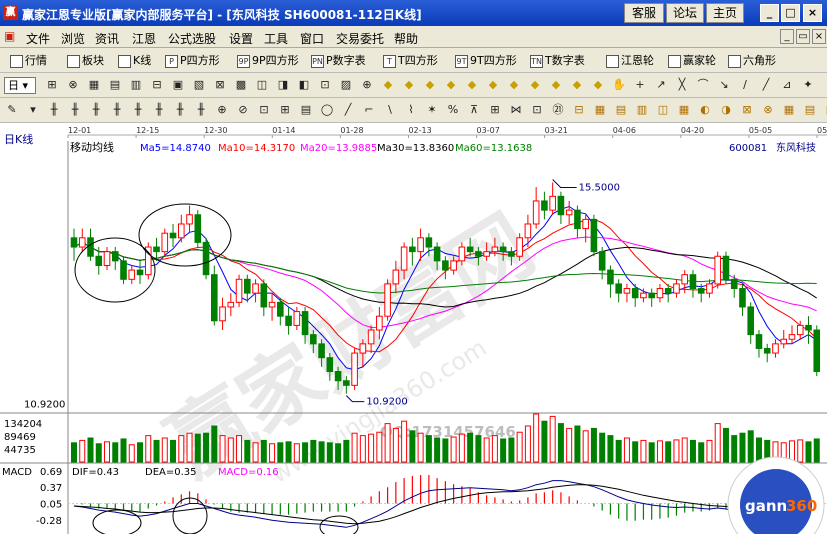 The height and width of the screenshot is (534, 827). I want to click on draw-tool-icon: ⊠, so click(220, 85).